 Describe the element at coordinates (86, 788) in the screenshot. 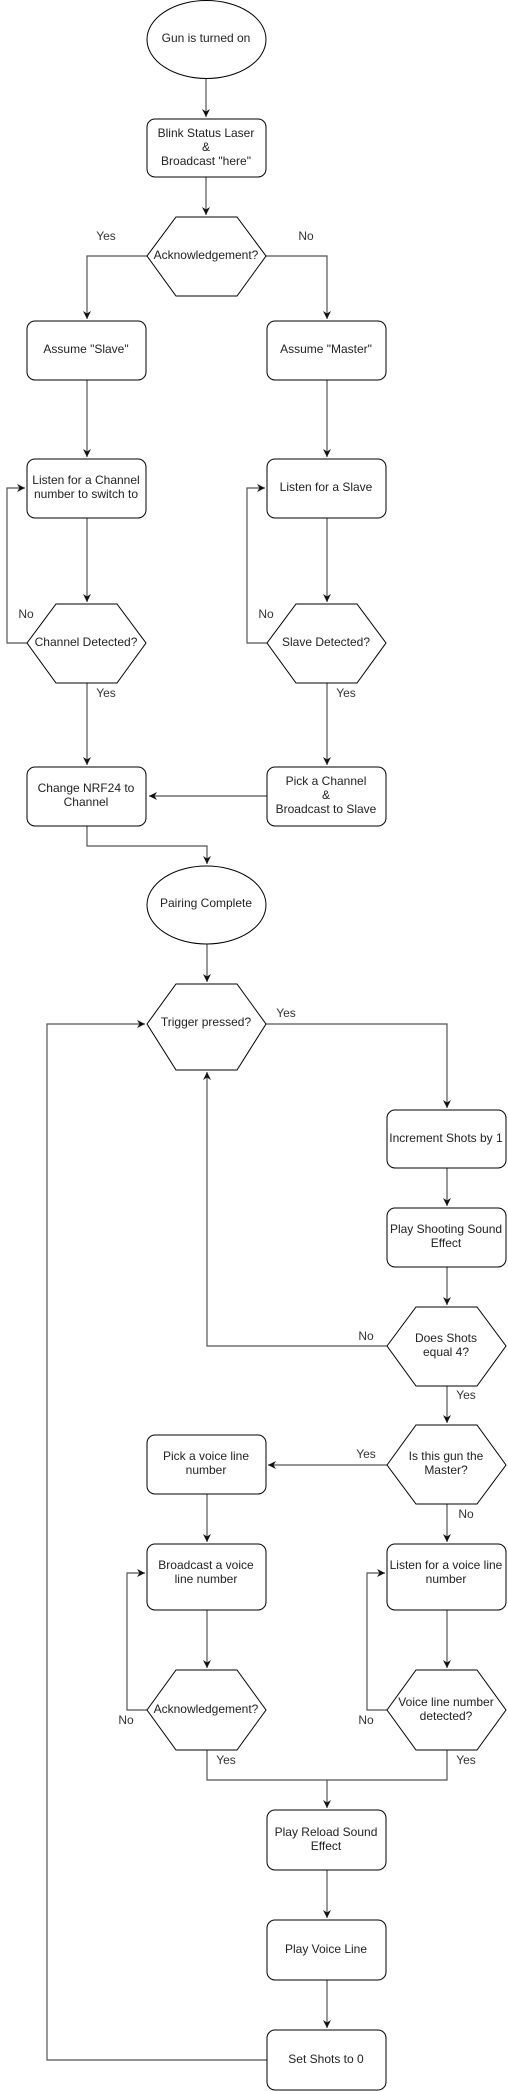

I see `svg-text: Change NRF24 to` at that location.